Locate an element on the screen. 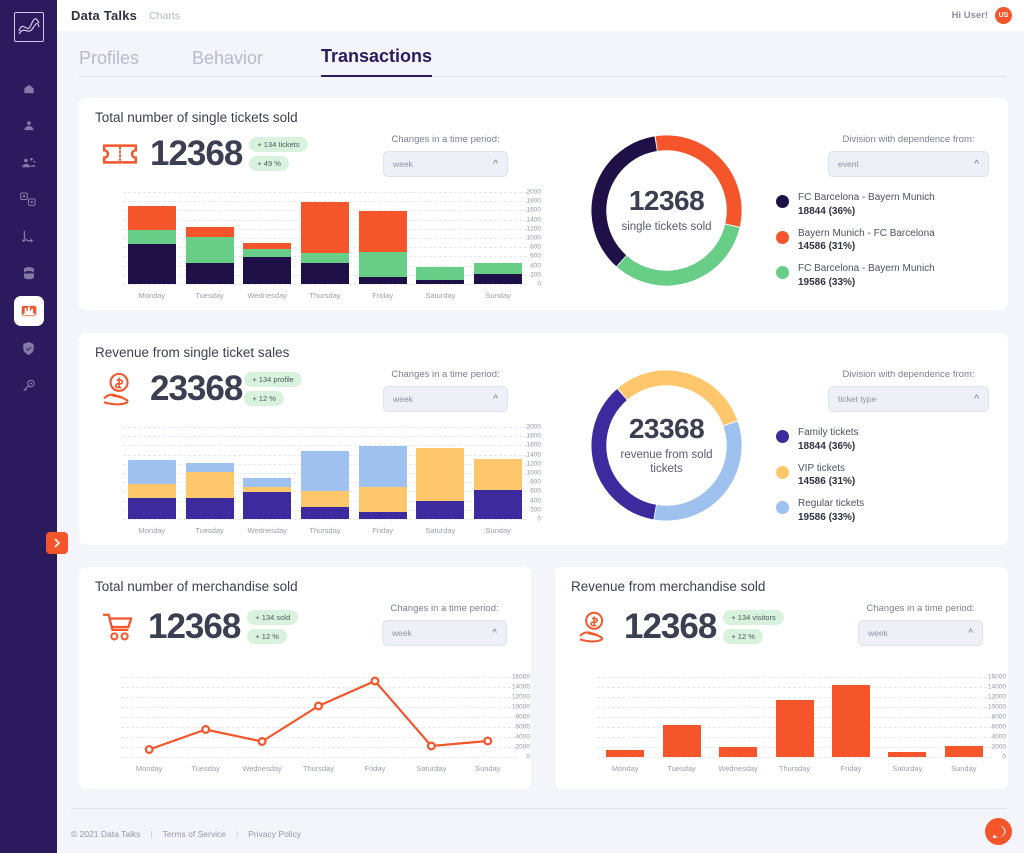 Image resolution: width=1024 pixels, height=853 pixels. kpi-value: 12368 is located at coordinates (670, 626).